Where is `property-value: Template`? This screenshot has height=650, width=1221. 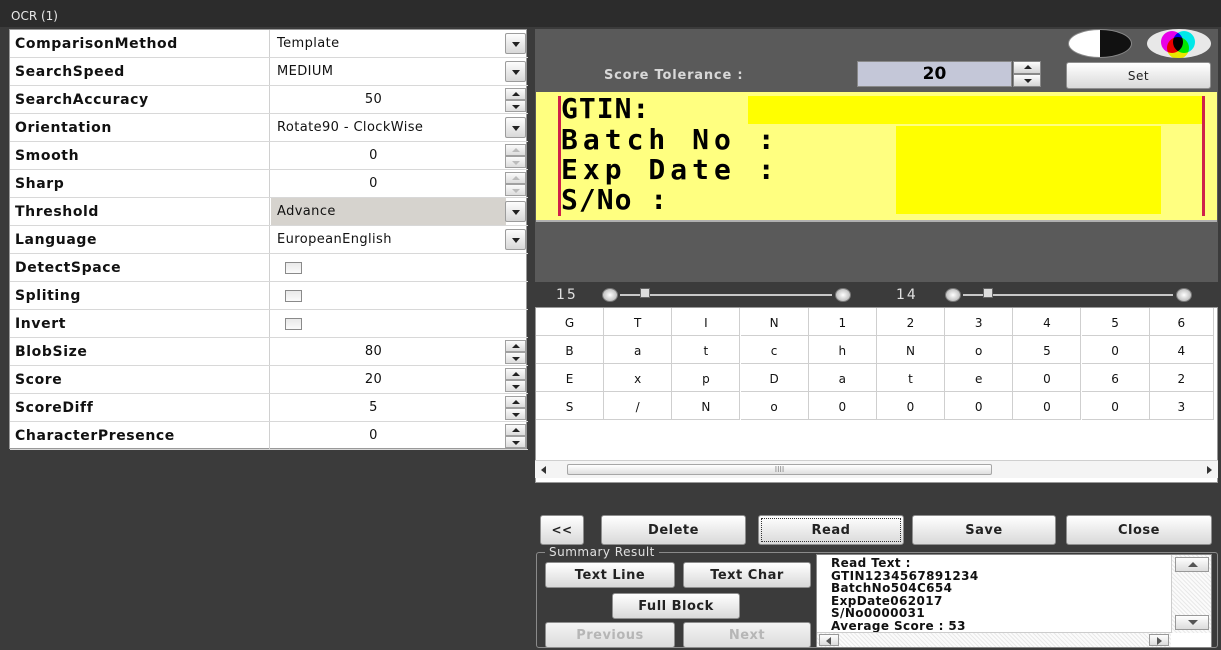
property-value: Template is located at coordinates (388, 43).